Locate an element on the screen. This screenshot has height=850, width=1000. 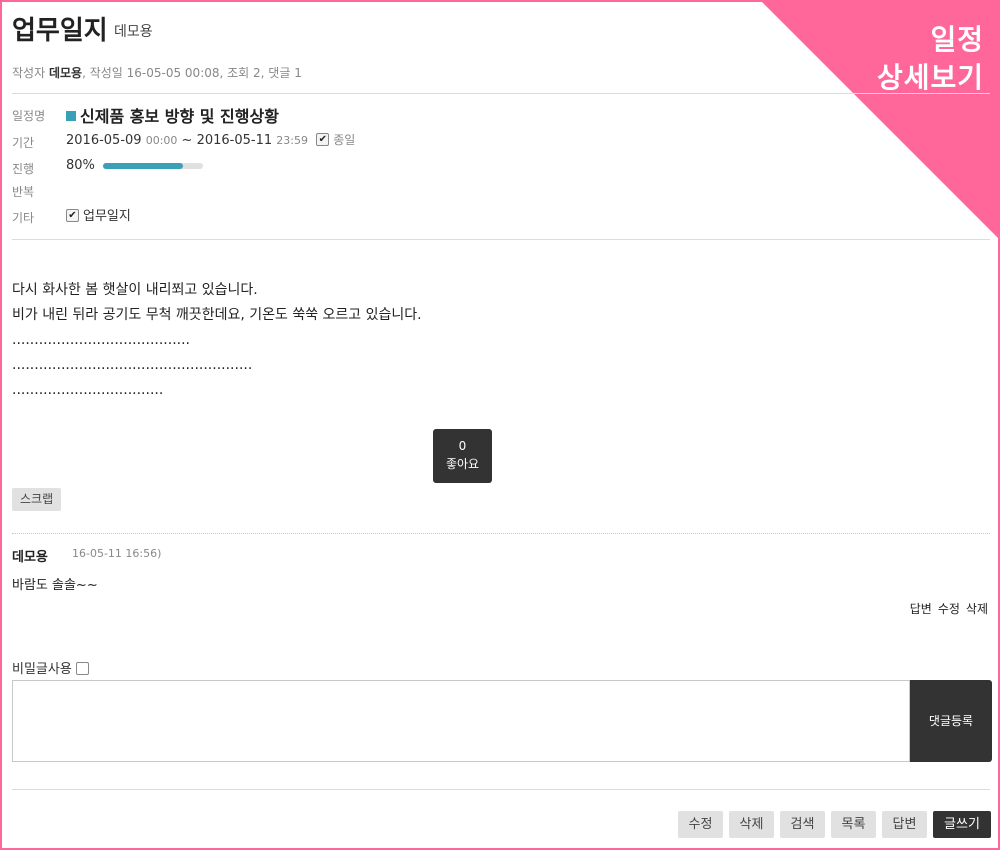
end-date: 2016-05-11 is located at coordinates (234, 140).